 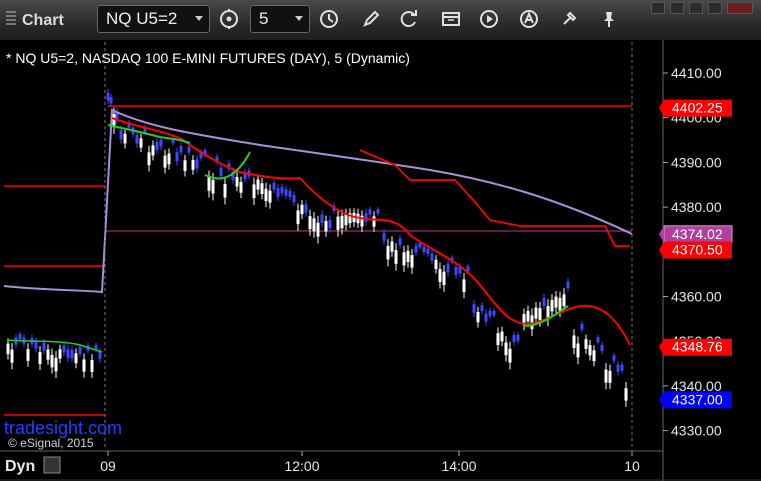 I want to click on alert-icon, so click(x=529, y=19).